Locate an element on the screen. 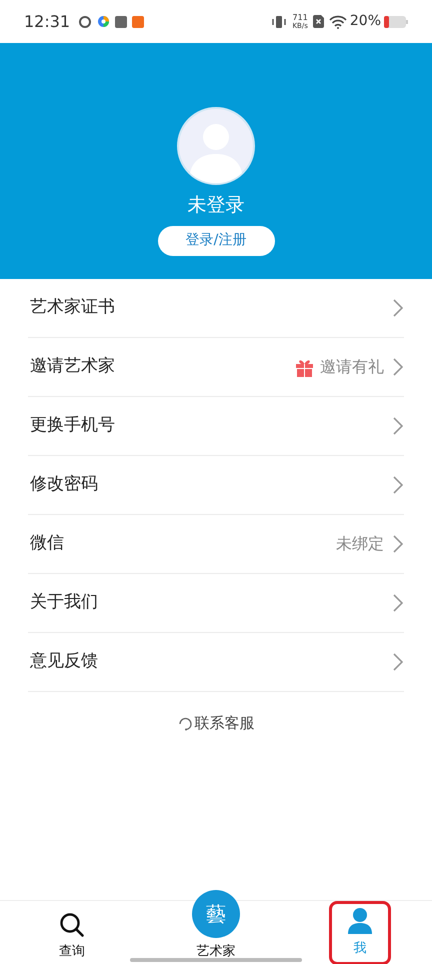  headset-icon is located at coordinates (185, 723).